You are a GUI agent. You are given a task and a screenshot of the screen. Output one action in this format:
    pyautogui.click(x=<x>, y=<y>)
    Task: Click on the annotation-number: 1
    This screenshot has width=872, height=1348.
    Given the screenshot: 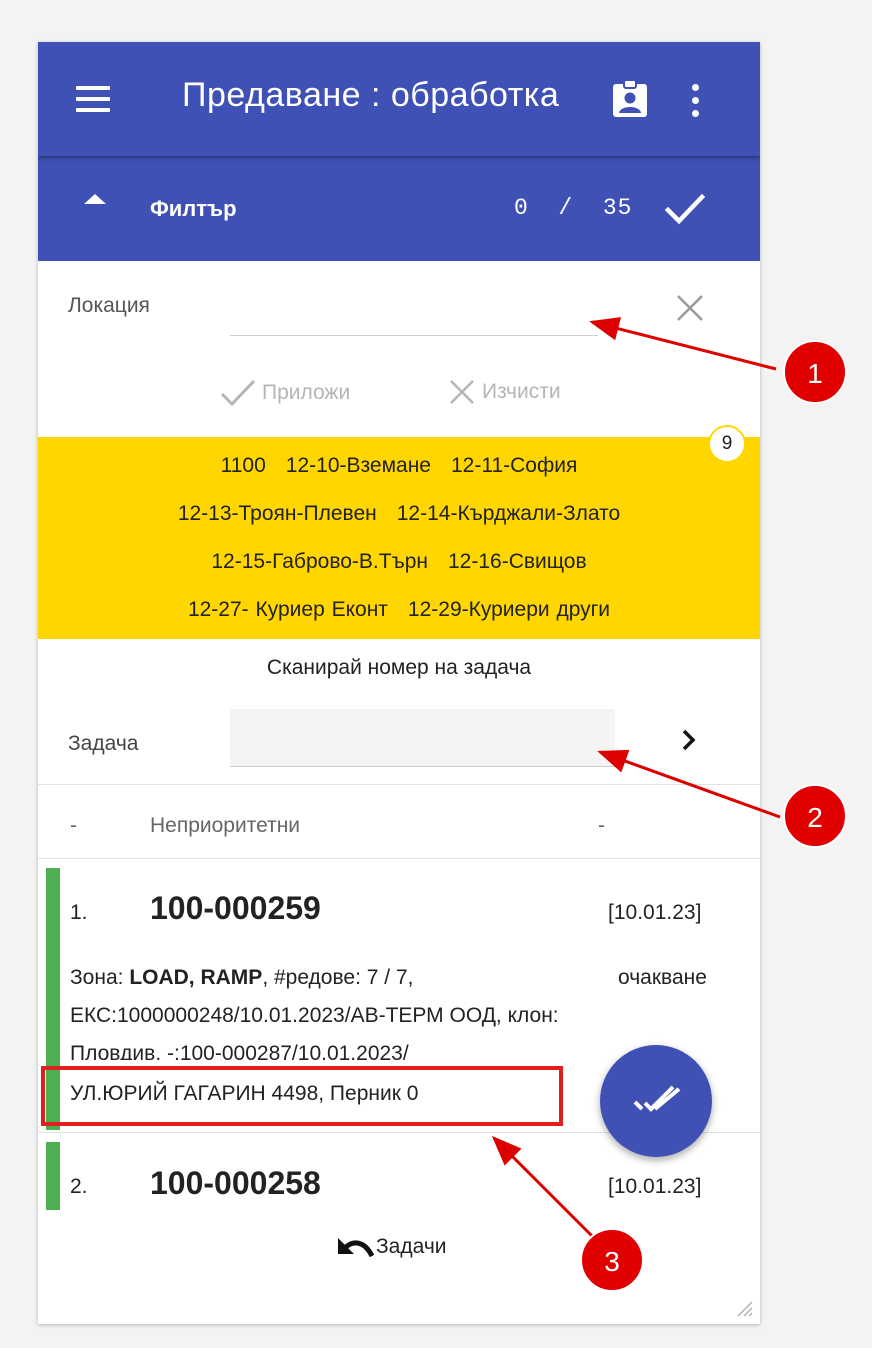 What is the action you would take?
    pyautogui.click(x=815, y=373)
    